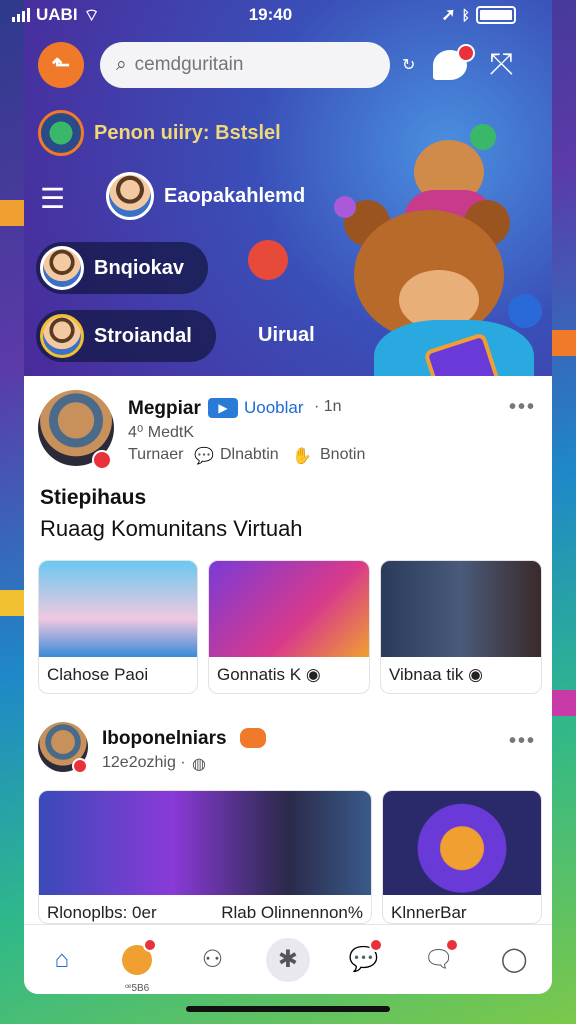 The height and width of the screenshot is (1024, 576). Describe the element at coordinates (143, 335) in the screenshot. I see `story-label: Stroiandal` at that location.